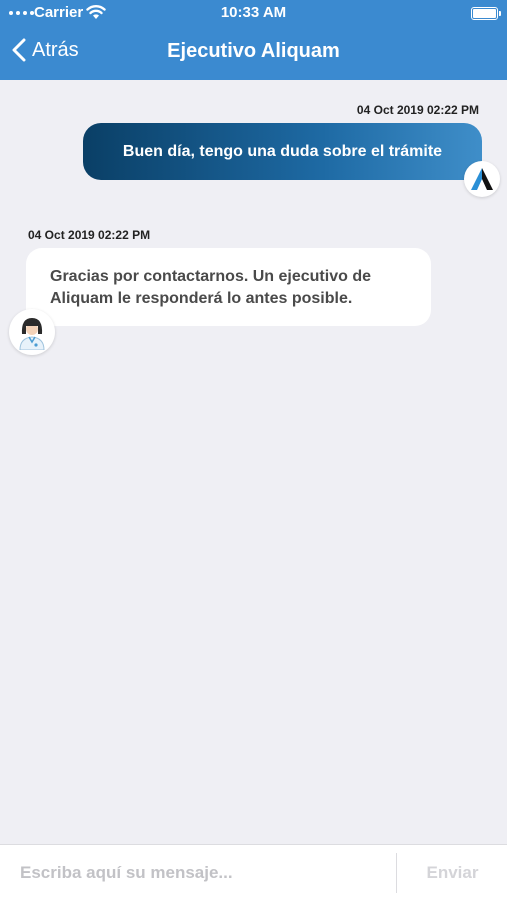 The width and height of the screenshot is (507, 900). Describe the element at coordinates (452, 872) in the screenshot. I see `send-button: Enviar` at that location.